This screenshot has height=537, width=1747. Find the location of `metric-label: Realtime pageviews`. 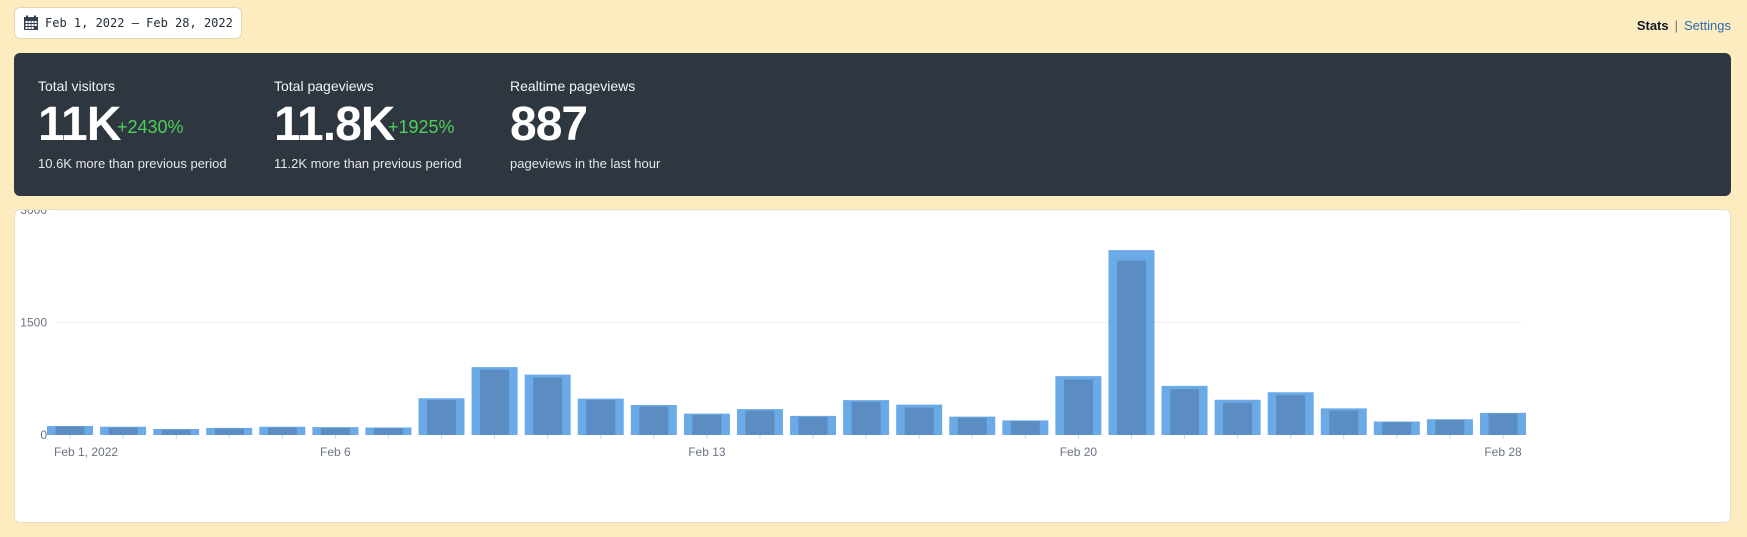

metric-label: Realtime pageviews is located at coordinates (573, 86).